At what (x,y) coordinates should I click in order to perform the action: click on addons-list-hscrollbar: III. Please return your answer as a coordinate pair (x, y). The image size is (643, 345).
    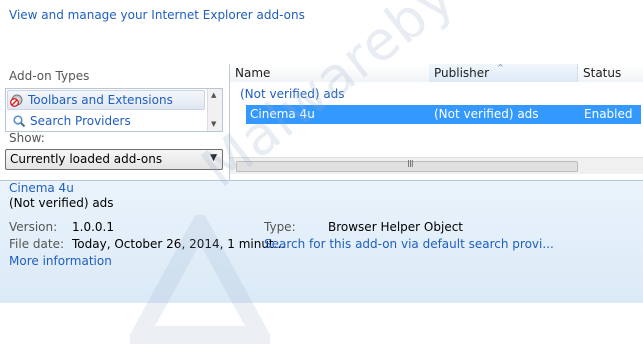
    Looking at the image, I should click on (436, 165).